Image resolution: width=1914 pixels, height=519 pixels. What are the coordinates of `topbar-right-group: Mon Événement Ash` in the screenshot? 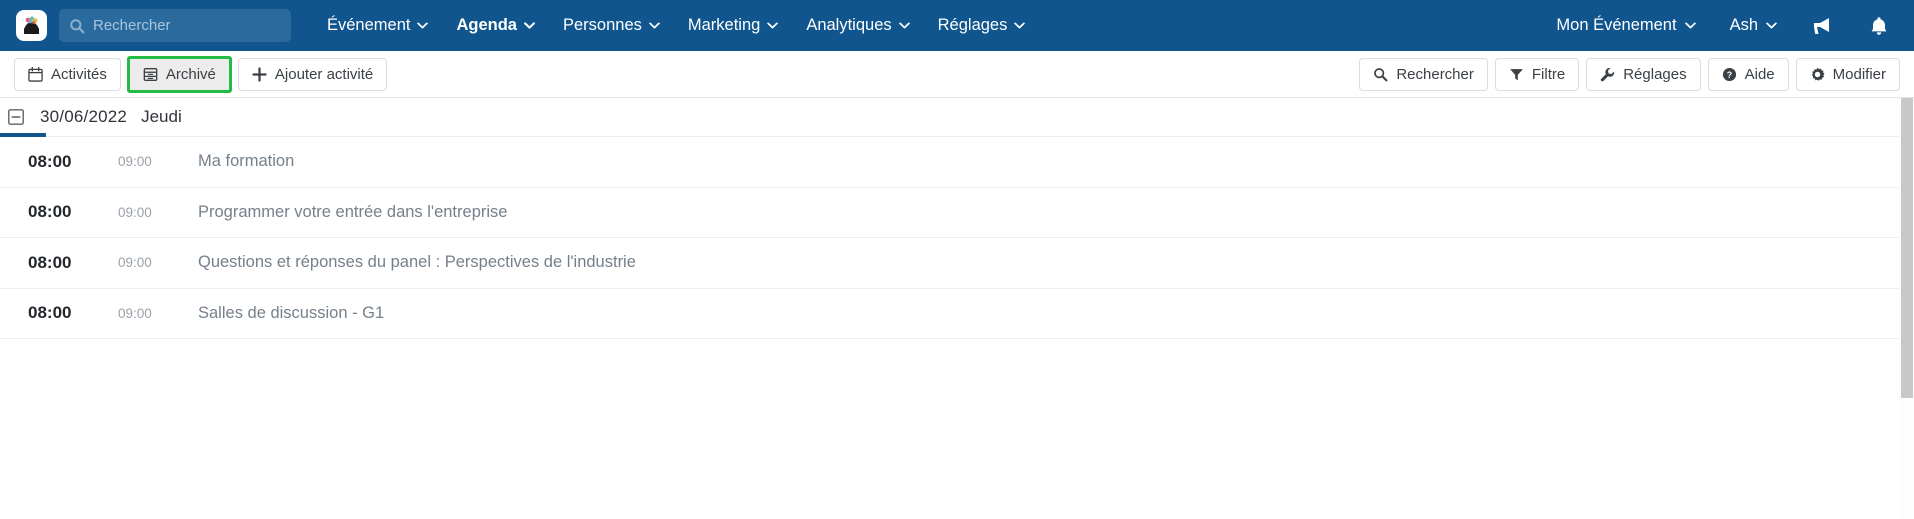 It's located at (1726, 25).